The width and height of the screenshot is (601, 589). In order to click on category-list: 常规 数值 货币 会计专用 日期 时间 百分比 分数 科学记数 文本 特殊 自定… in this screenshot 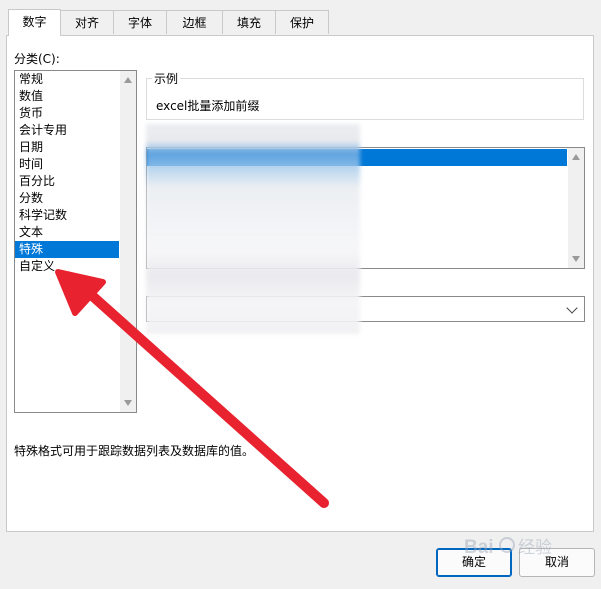, I will do `click(75, 241)`.